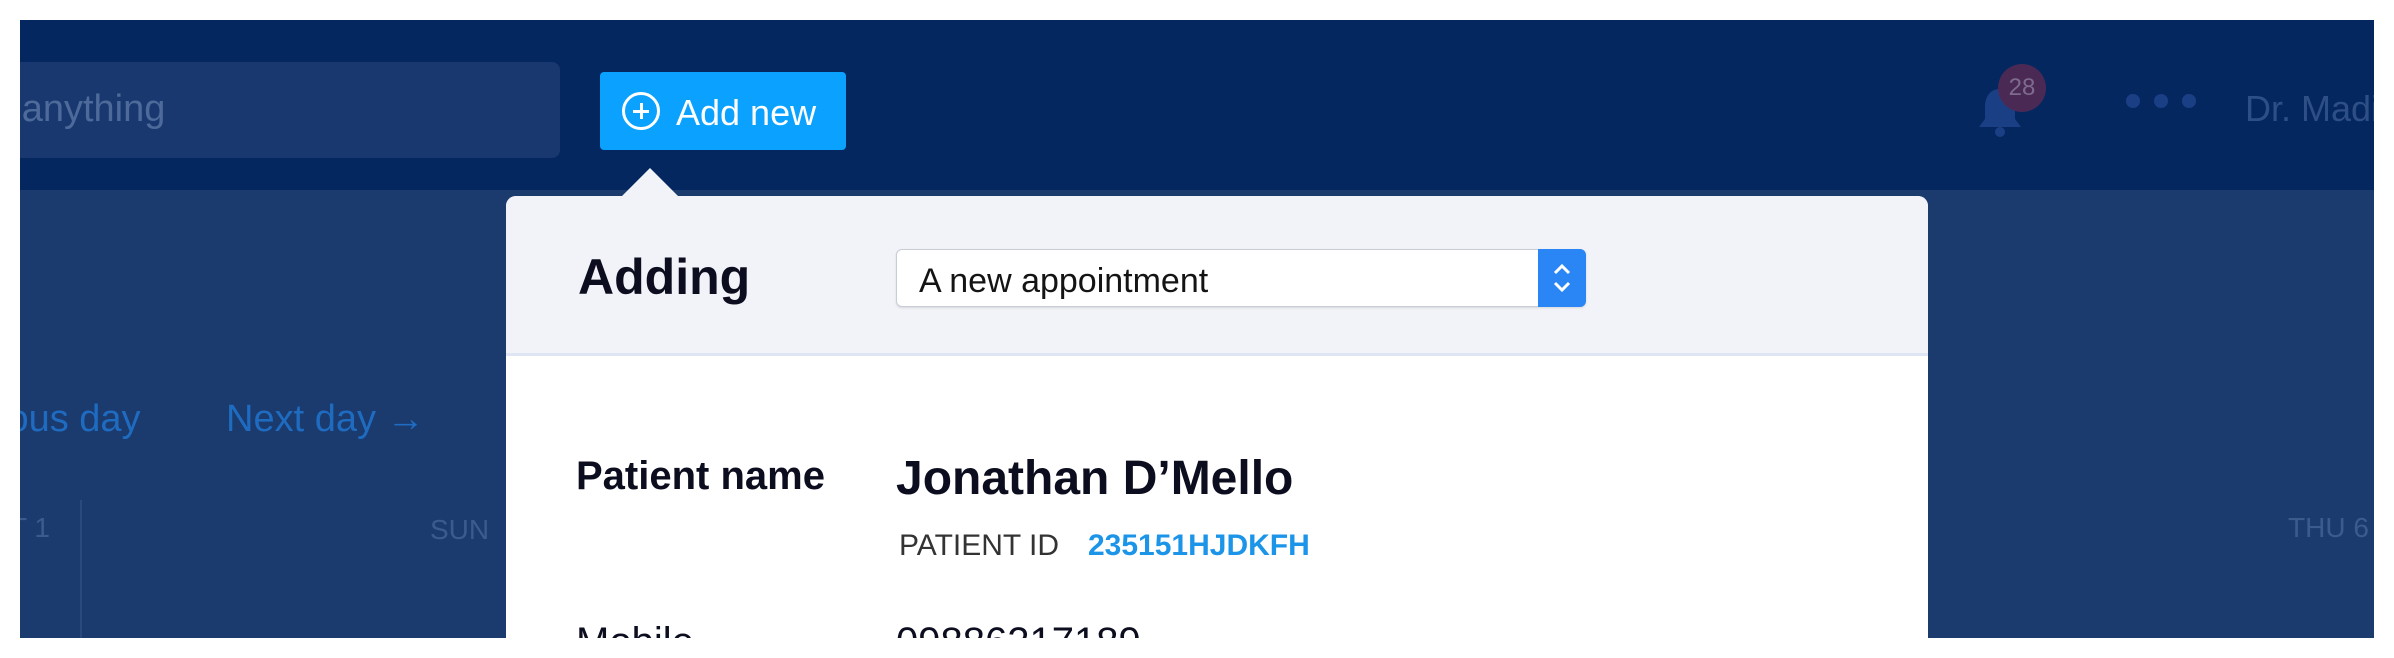  What do you see at coordinates (81, 569) in the screenshot?
I see `column-divider` at bounding box center [81, 569].